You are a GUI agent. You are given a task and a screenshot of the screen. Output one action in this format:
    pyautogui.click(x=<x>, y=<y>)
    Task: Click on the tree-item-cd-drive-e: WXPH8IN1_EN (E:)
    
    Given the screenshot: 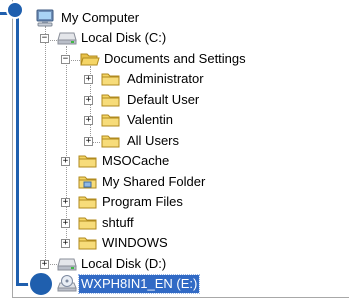 What is the action you would take?
    pyautogui.click(x=126, y=284)
    